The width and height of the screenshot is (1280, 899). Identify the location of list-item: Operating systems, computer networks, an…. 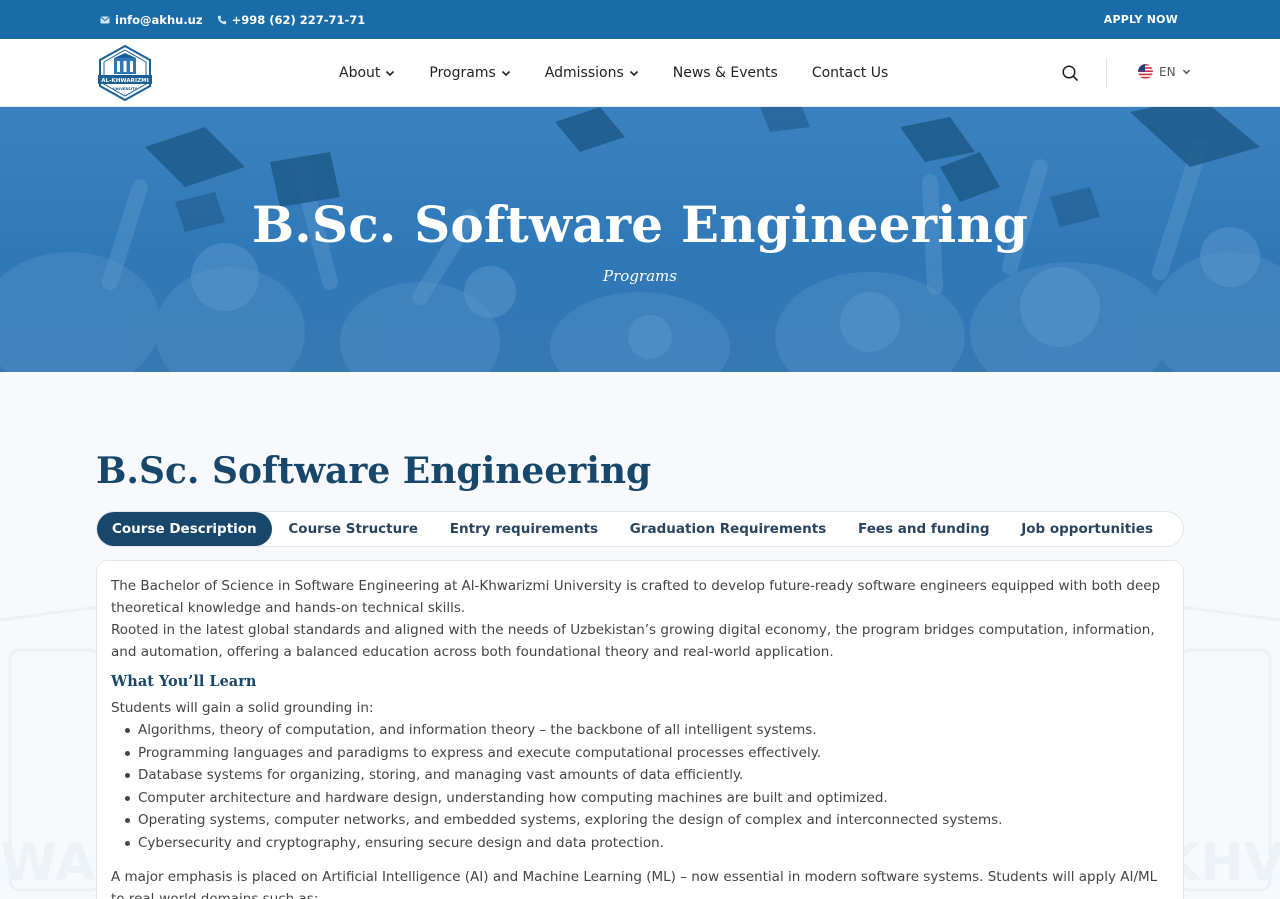
(647, 820).